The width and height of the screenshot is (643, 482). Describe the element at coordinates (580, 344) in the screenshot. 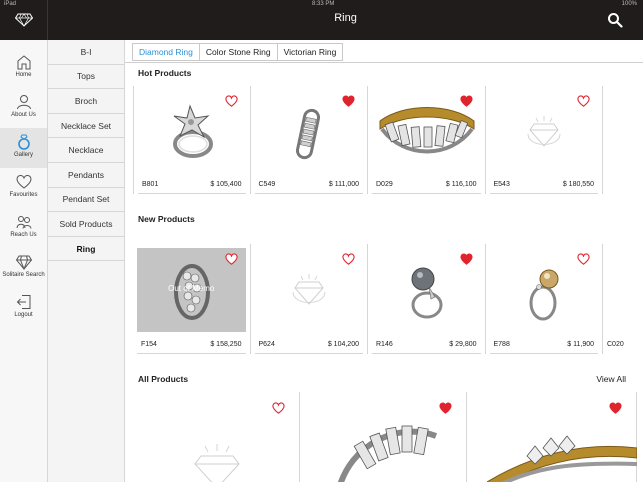

I see `product-price: $ 11,900` at that location.